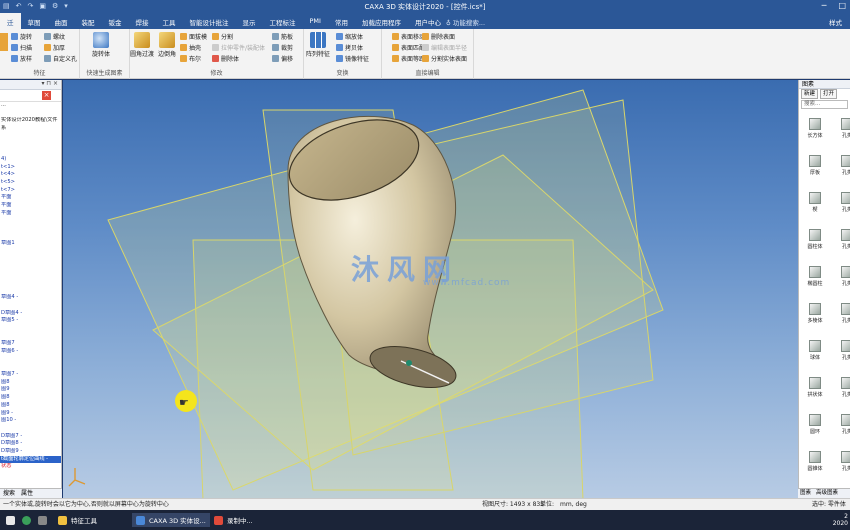 This screenshot has width=850, height=530. I want to click on move-face-button: 表面移动, so click(408, 36).